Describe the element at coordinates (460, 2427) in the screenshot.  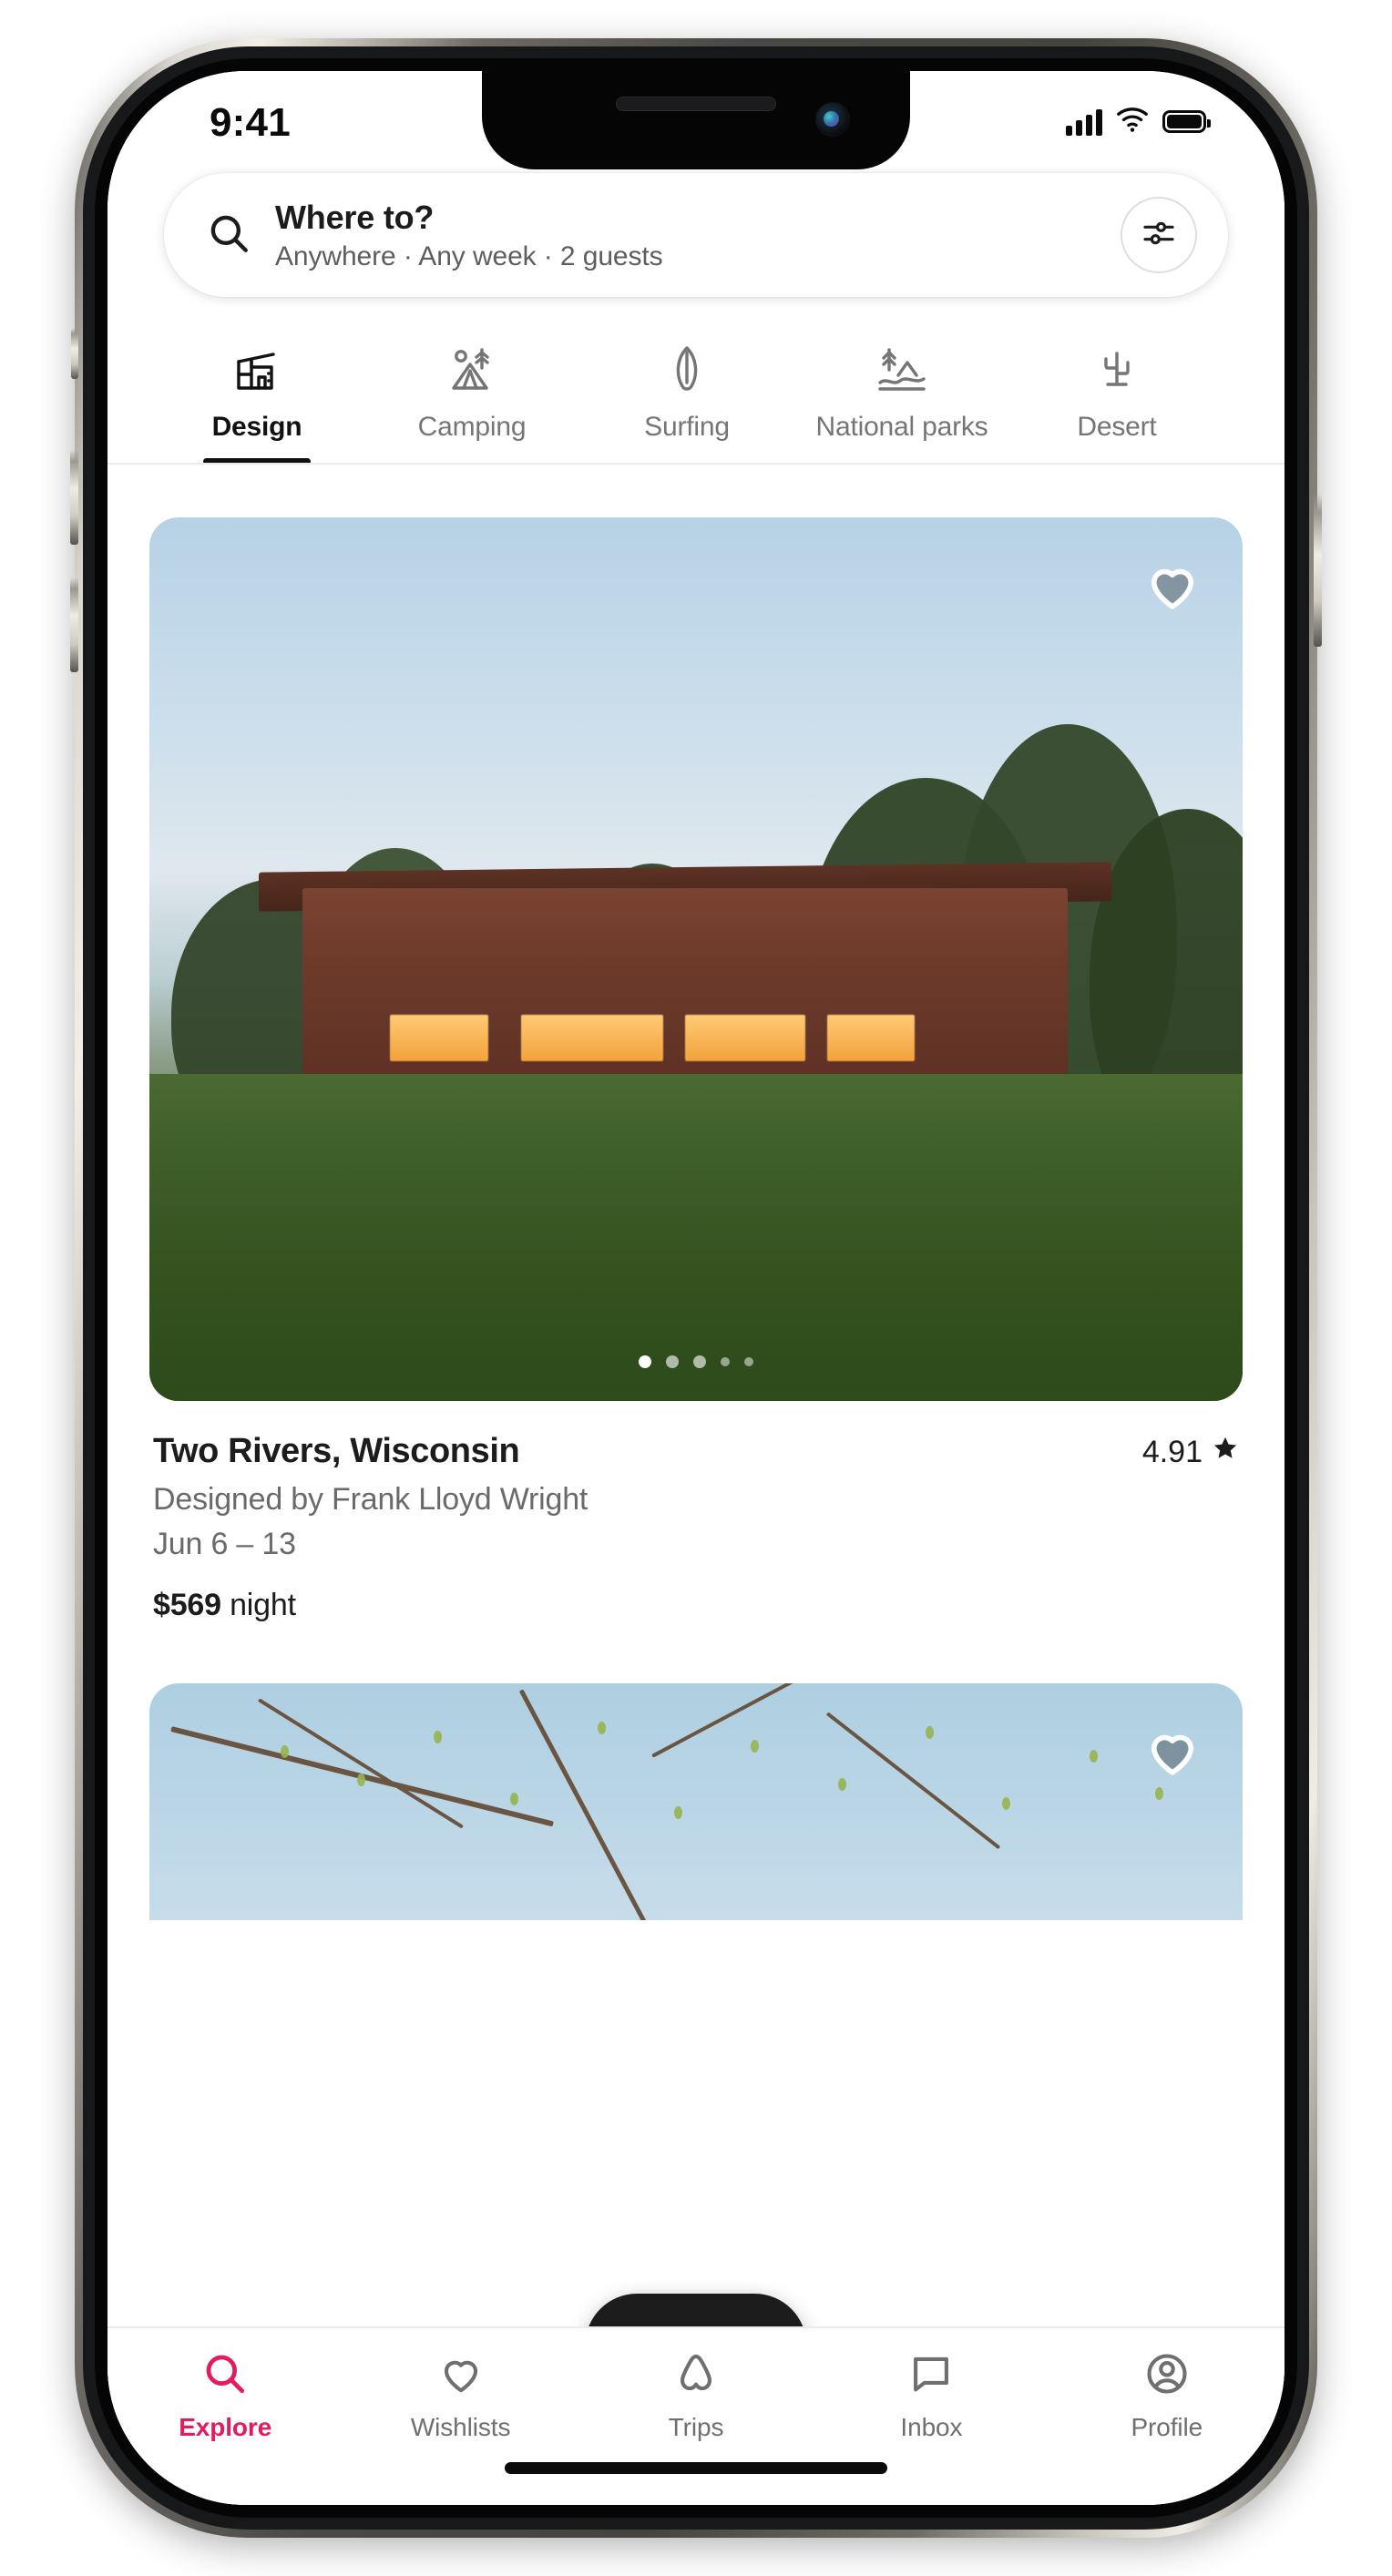
I see `tab-label: Wishlists` at that location.